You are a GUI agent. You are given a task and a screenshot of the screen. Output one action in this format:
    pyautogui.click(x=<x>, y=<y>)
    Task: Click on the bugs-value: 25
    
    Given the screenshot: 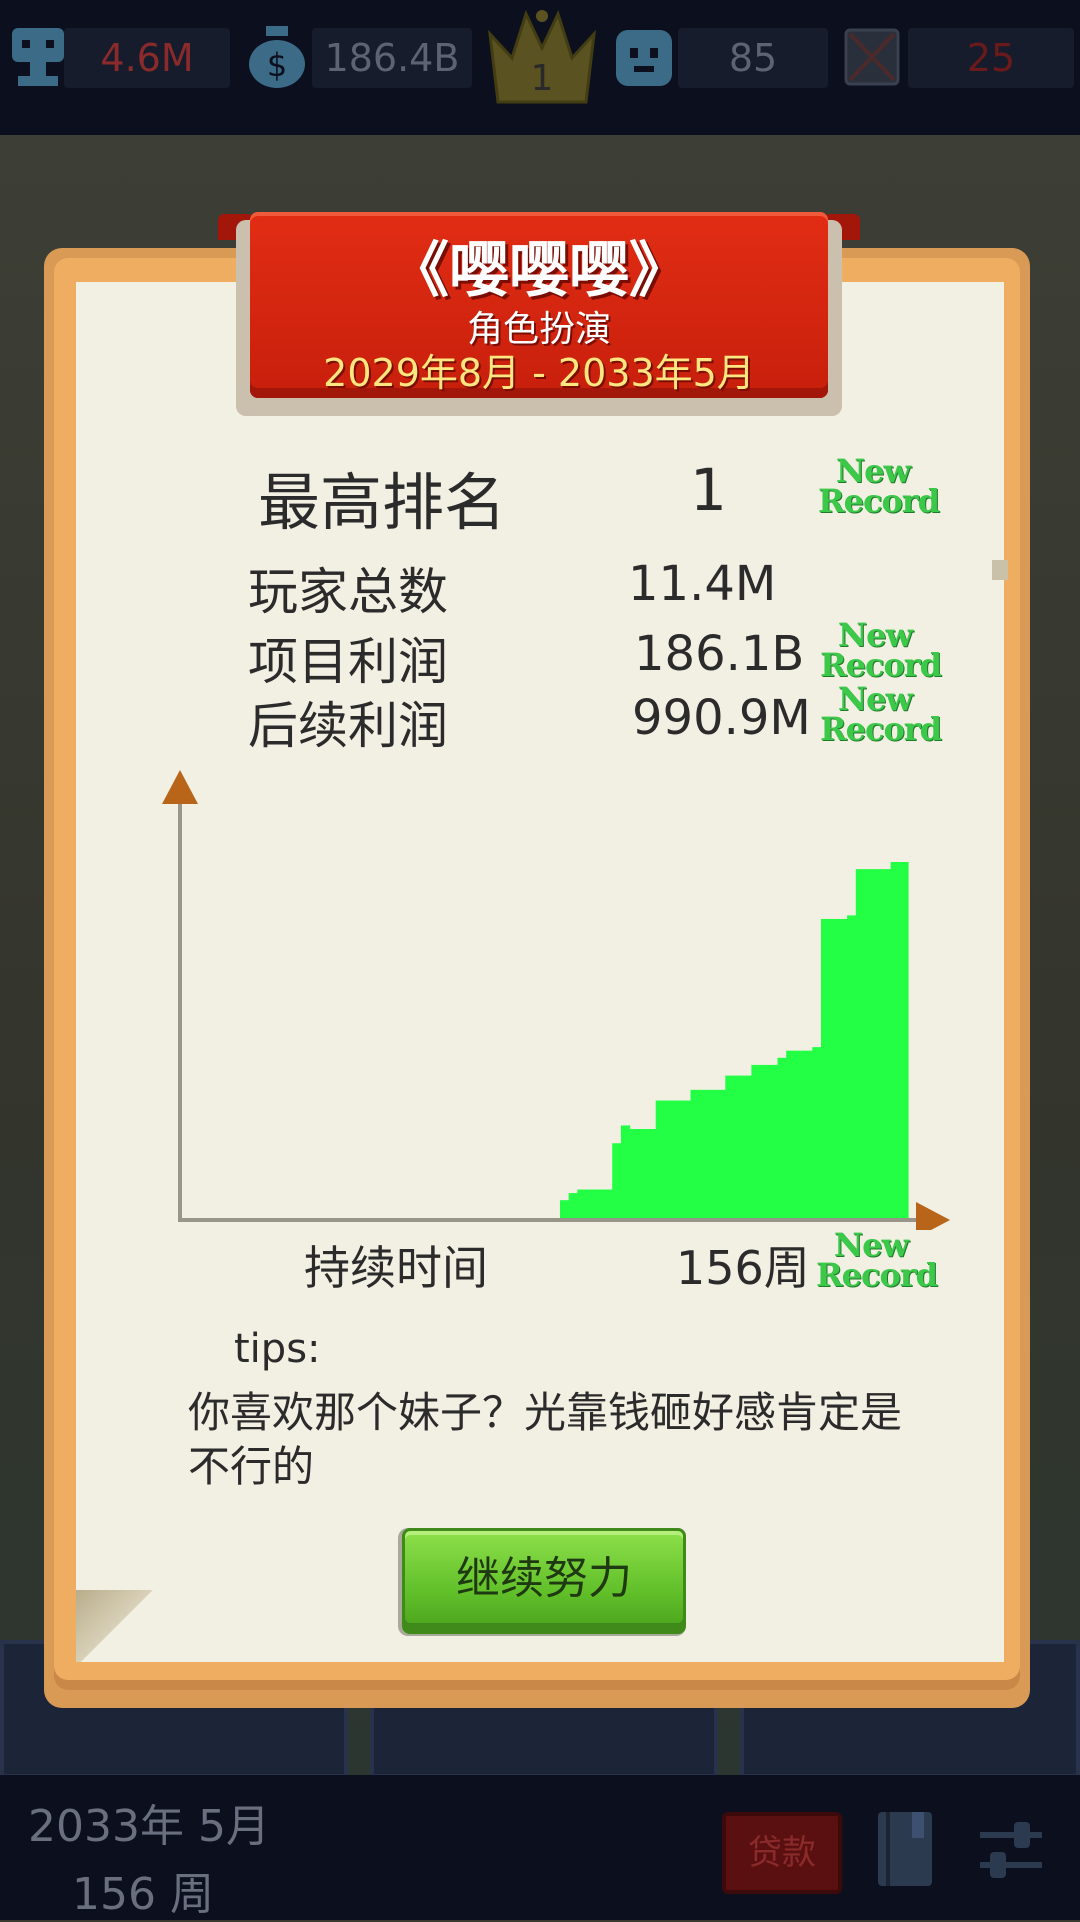 What is the action you would take?
    pyautogui.click(x=991, y=58)
    